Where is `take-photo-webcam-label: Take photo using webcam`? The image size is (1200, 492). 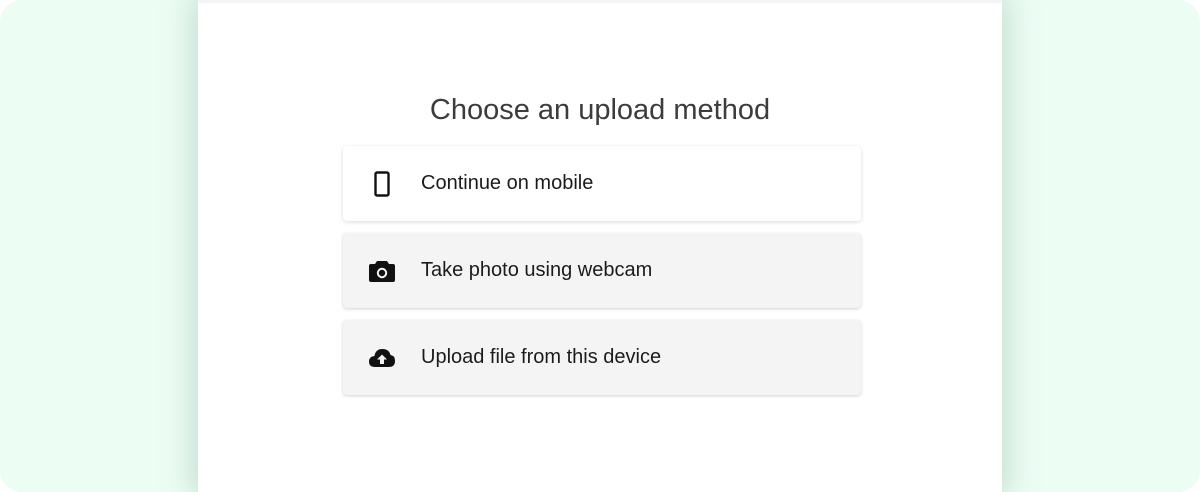
take-photo-webcam-label: Take photo using webcam is located at coordinates (537, 270).